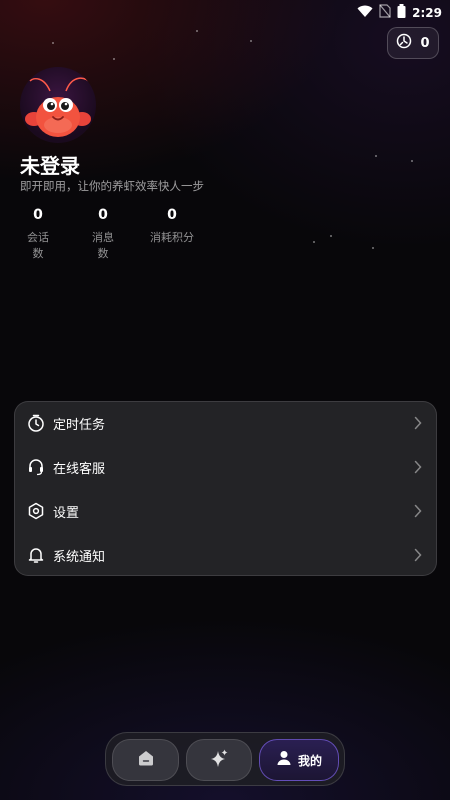 The image size is (450, 800). I want to click on stat-label: 会话数, so click(38, 245).